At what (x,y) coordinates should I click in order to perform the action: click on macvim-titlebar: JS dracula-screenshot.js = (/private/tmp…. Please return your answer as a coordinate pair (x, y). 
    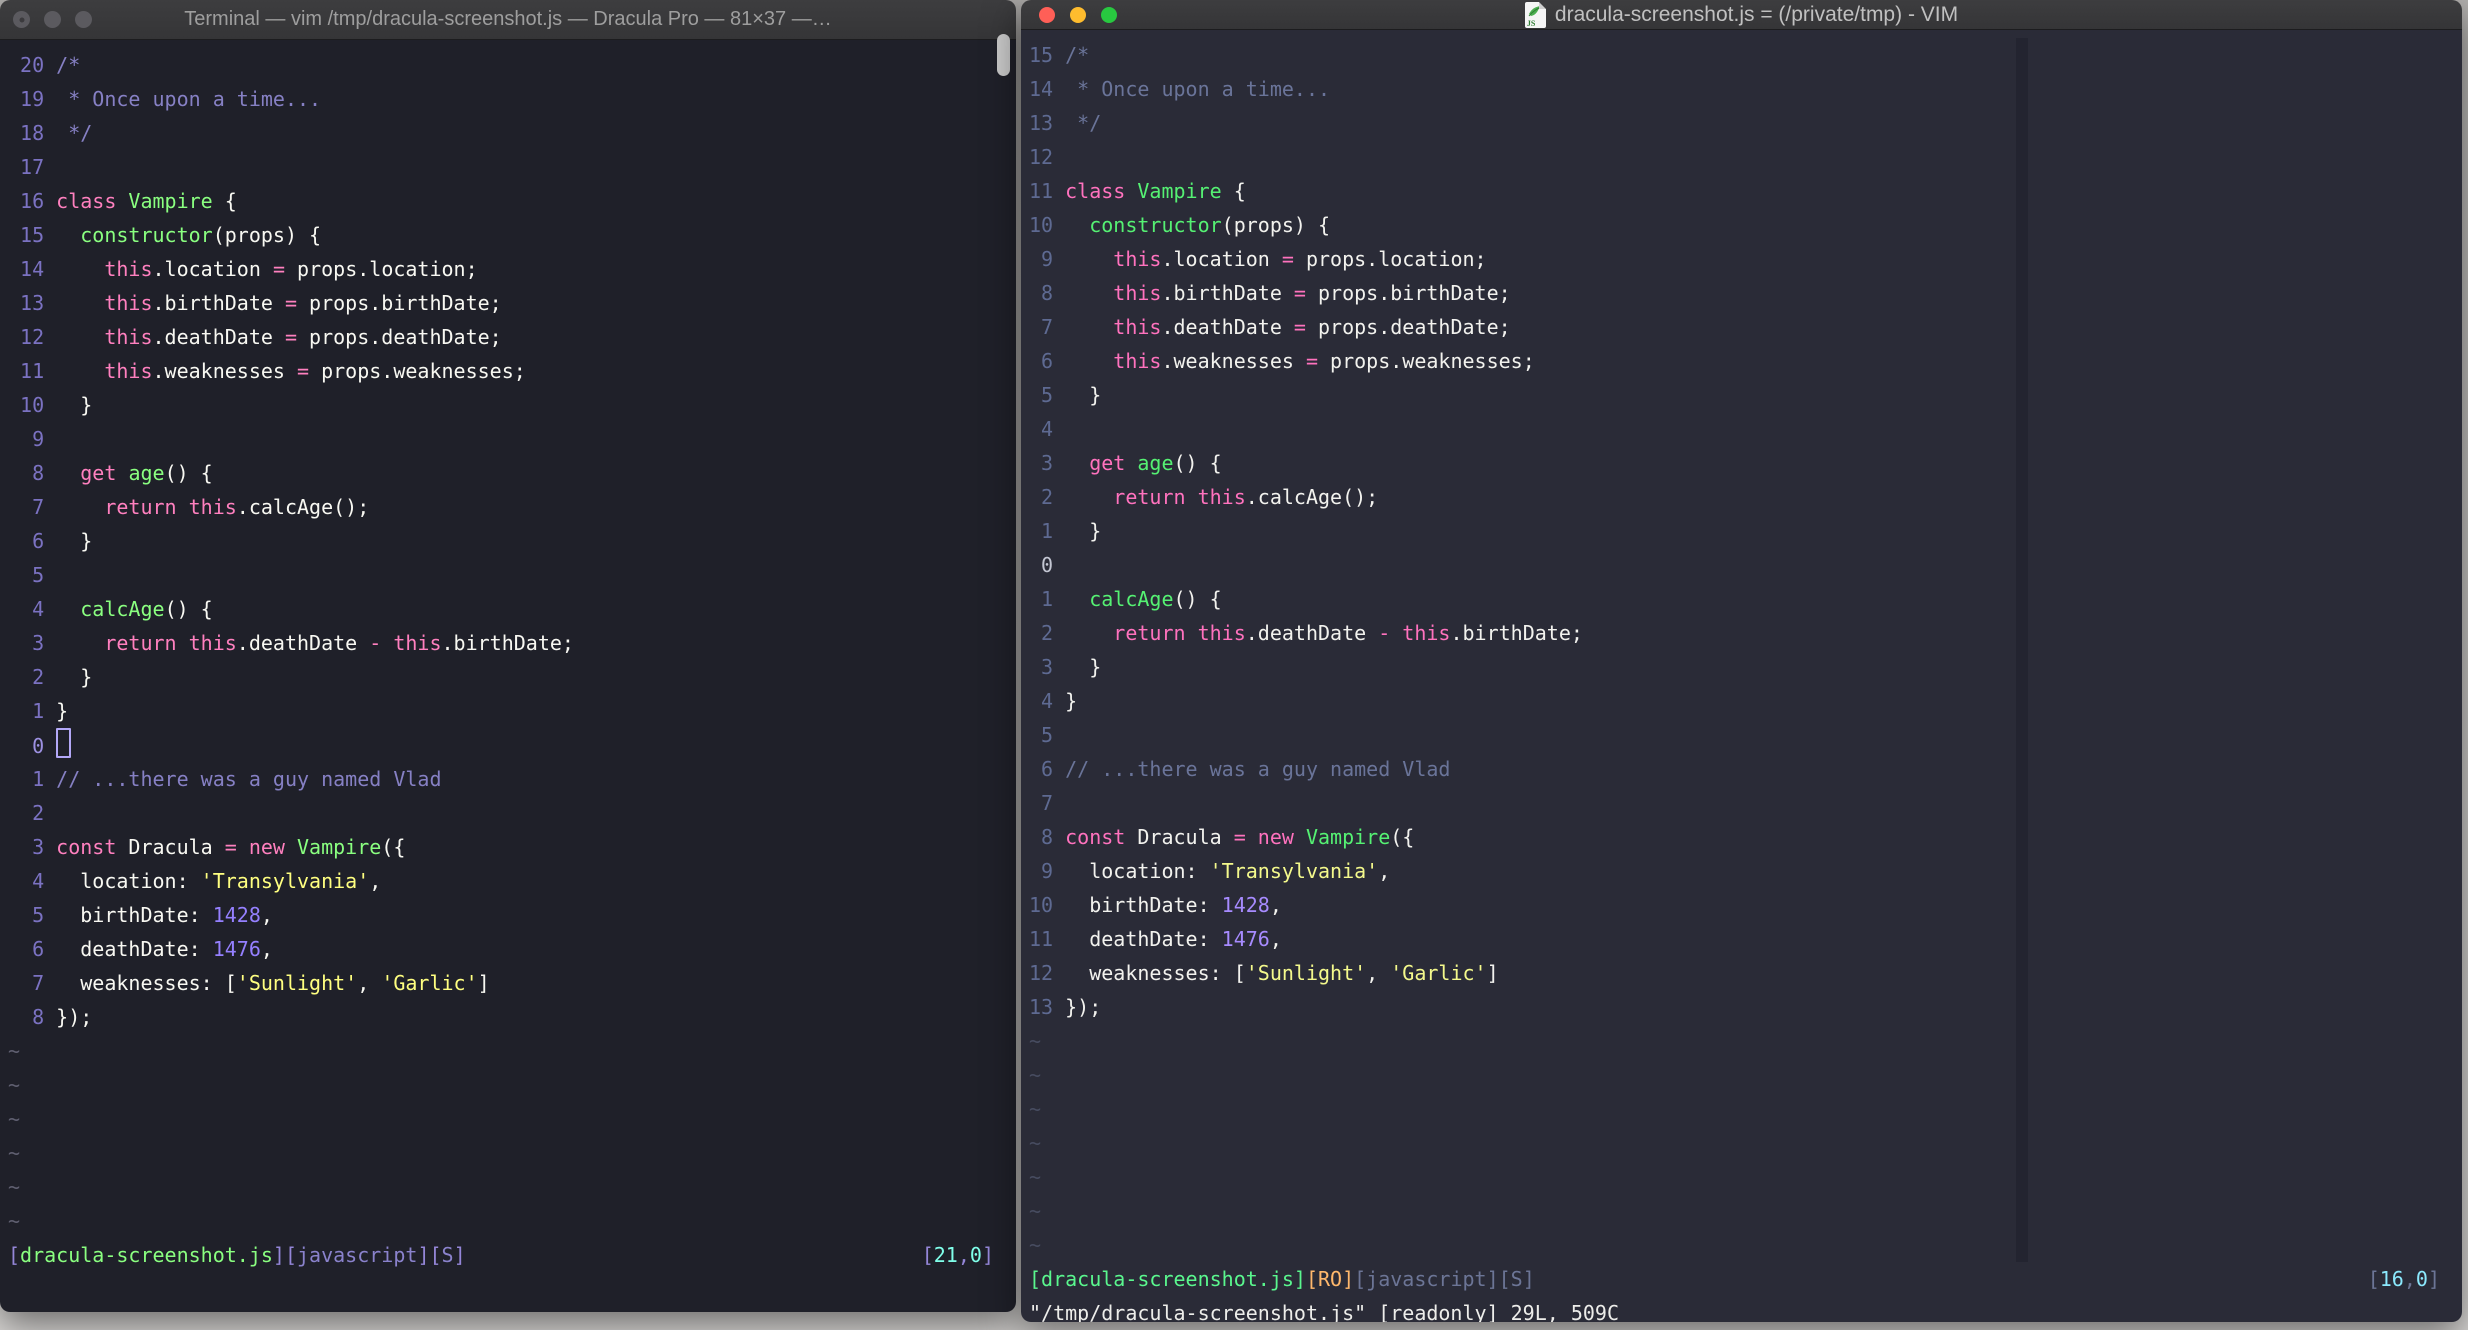
    Looking at the image, I should click on (1741, 15).